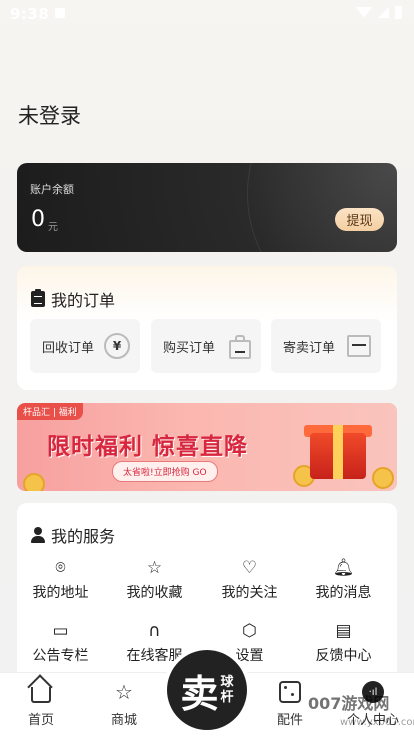 The image size is (414, 737). What do you see at coordinates (343, 643) in the screenshot?
I see `service-feedback: ▤ 反馈中心` at bounding box center [343, 643].